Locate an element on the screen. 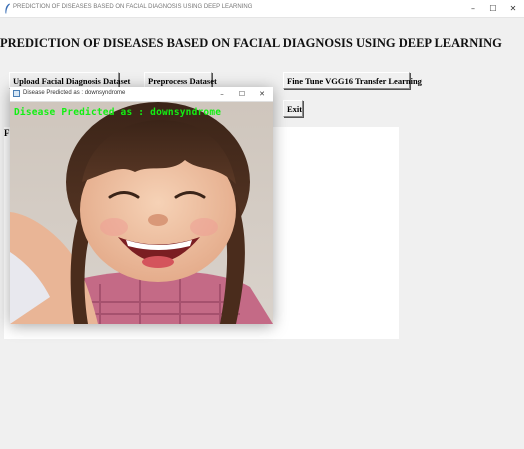 The image size is (524, 449). fine-tune-vgg16-button: Fine Tune VGG16 Transfer Learning is located at coordinates (352, 80).